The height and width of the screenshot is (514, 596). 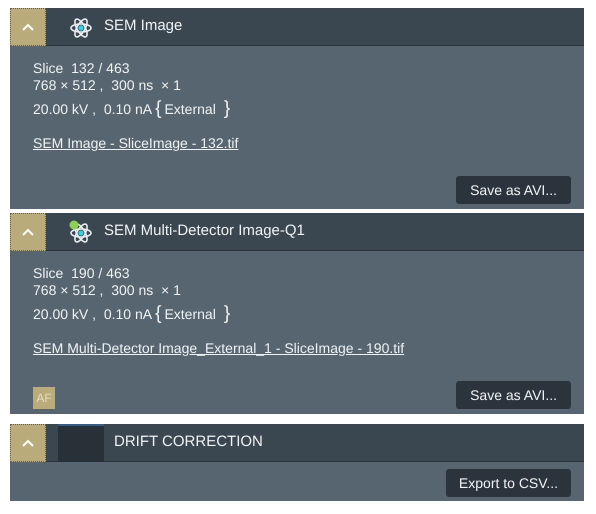 I want to click on file-link: SEM Image - SliceImage - 132.tif, so click(x=135, y=143).